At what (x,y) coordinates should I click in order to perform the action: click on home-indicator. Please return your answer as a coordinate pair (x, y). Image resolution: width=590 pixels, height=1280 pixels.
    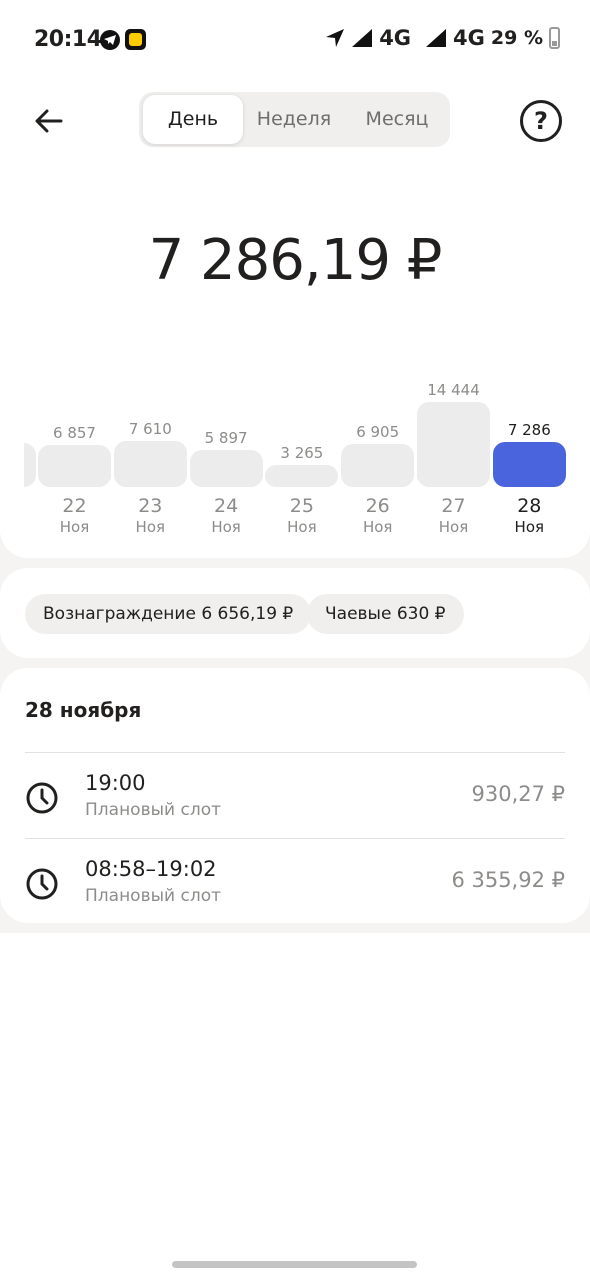
    Looking at the image, I should click on (294, 1264).